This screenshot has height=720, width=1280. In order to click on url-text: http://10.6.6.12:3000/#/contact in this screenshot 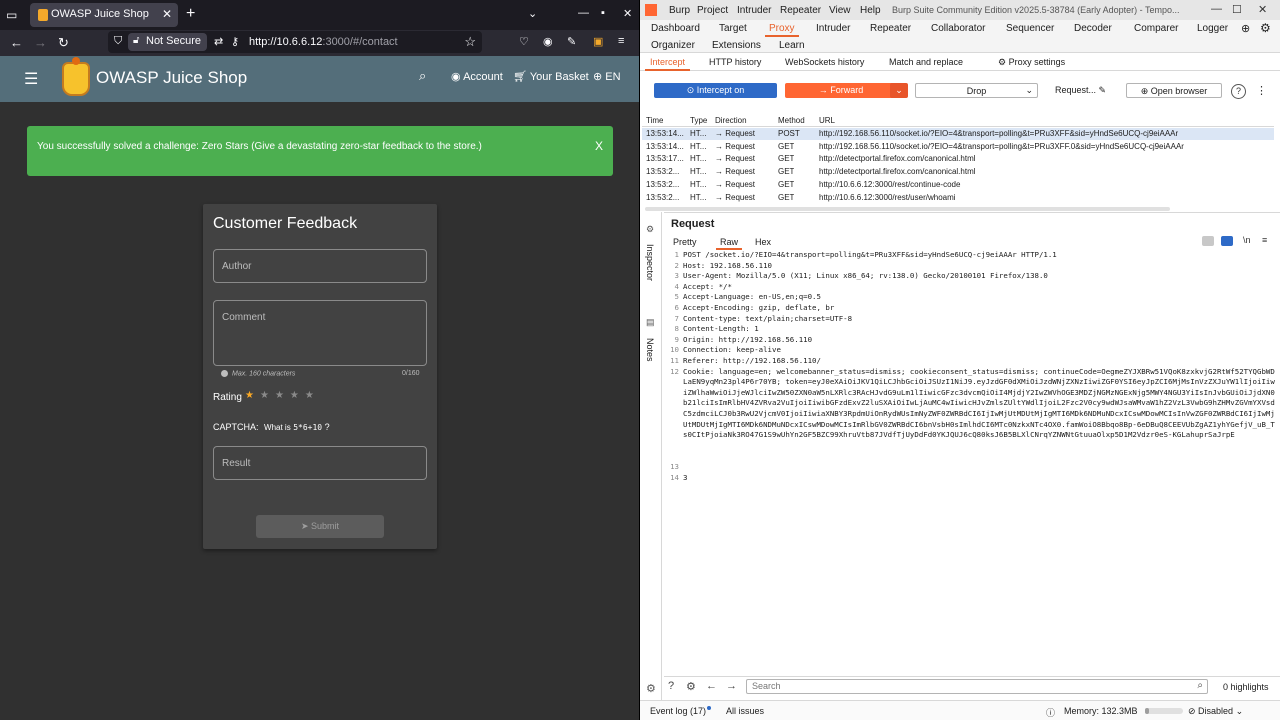, I will do `click(323, 42)`.